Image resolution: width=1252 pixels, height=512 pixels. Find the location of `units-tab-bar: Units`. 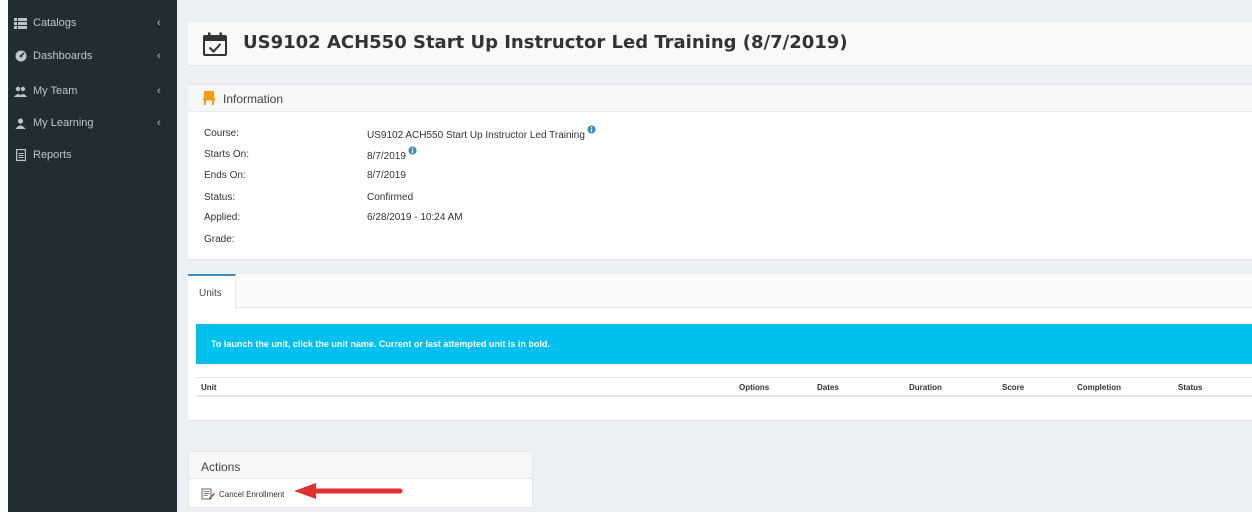

units-tab-bar: Units is located at coordinates (720, 291).